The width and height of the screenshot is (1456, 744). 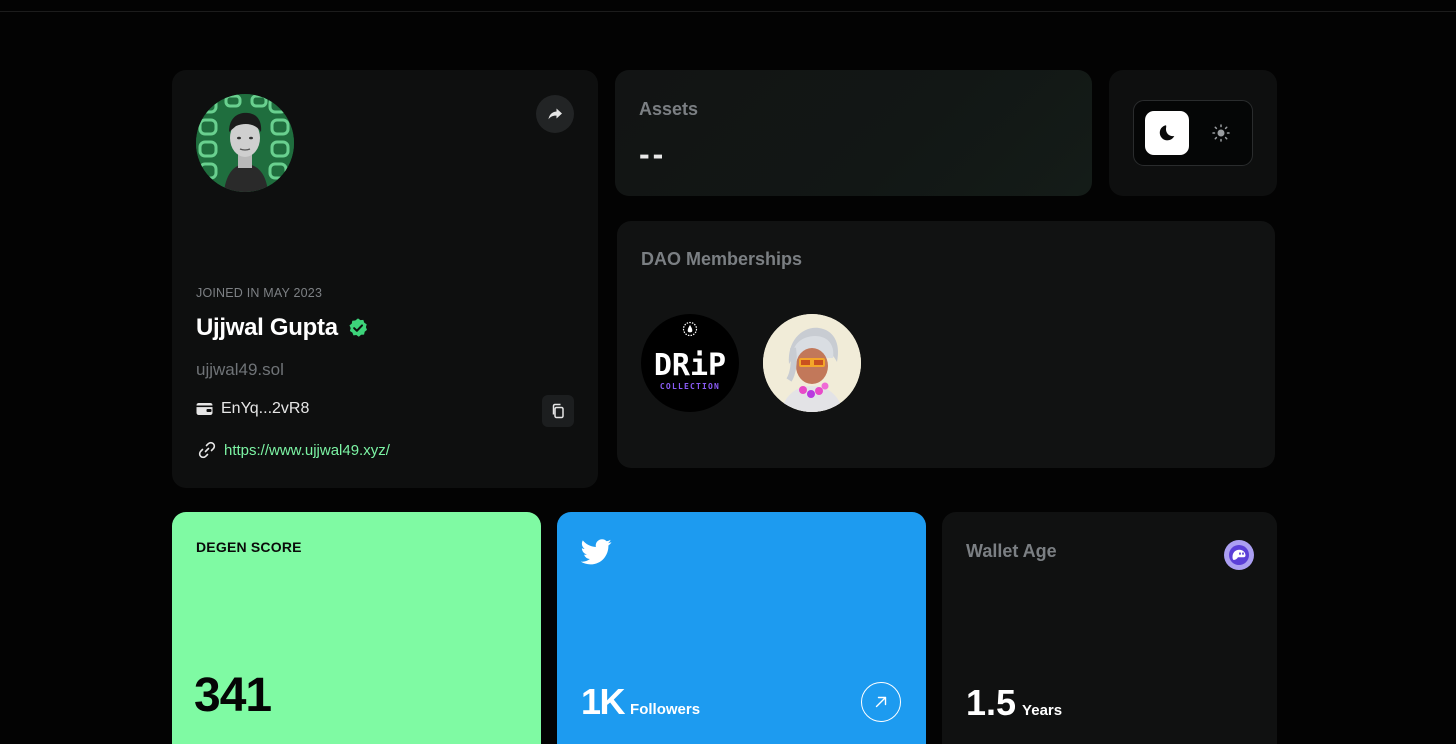 What do you see at coordinates (240, 369) in the screenshot?
I see `profile-handle: ujjwal49.sol` at bounding box center [240, 369].